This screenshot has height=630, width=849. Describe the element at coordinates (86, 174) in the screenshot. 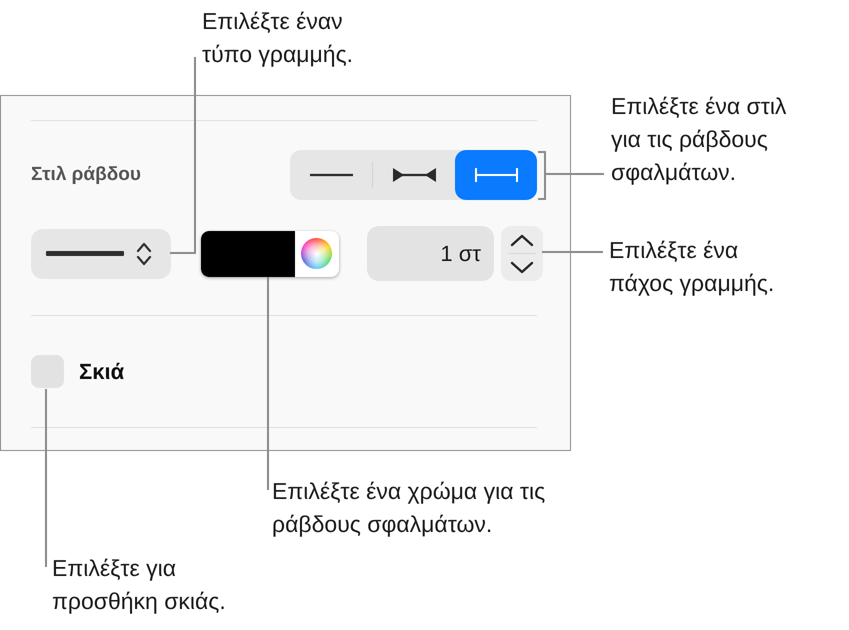

I see `bar-style-label: Στιλ ράβδου` at that location.